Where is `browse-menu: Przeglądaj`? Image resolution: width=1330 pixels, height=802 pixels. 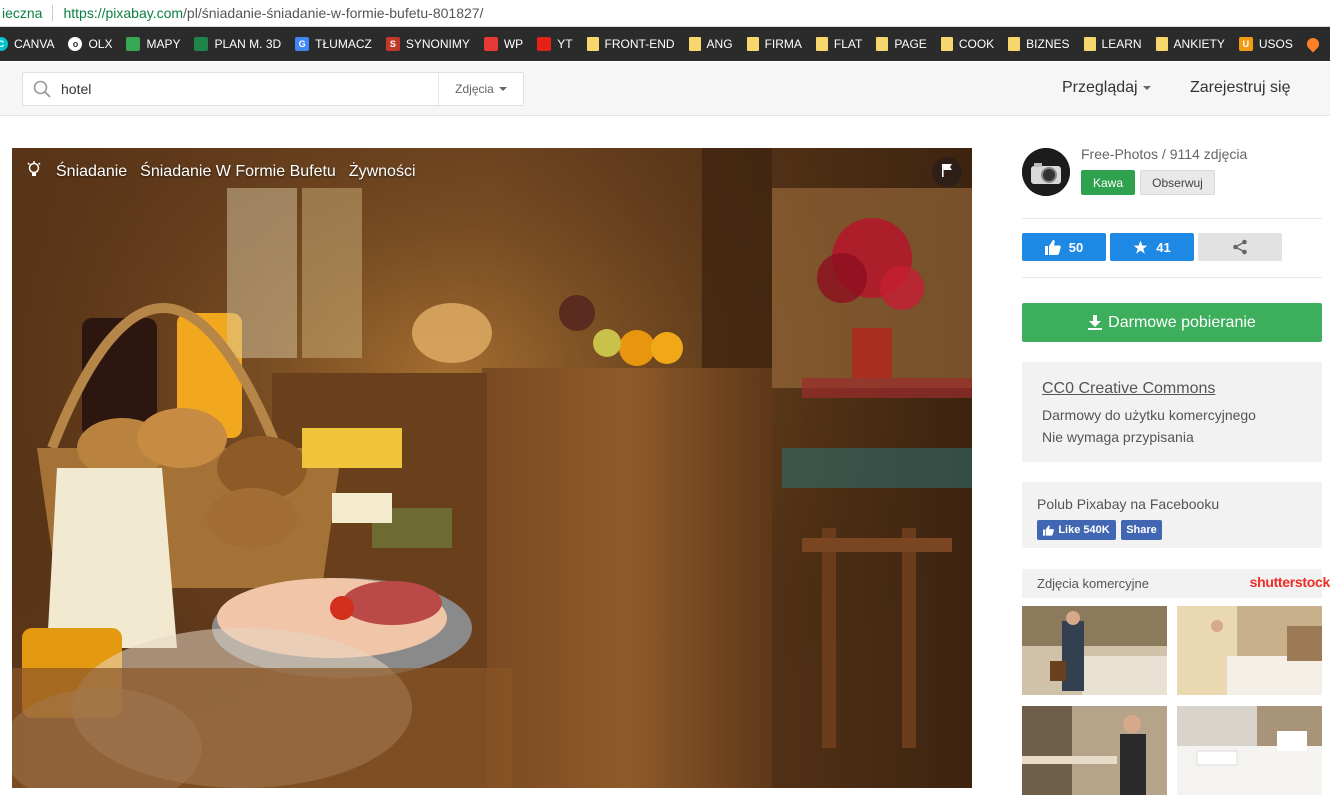 browse-menu: Przeglądaj is located at coordinates (1106, 88).